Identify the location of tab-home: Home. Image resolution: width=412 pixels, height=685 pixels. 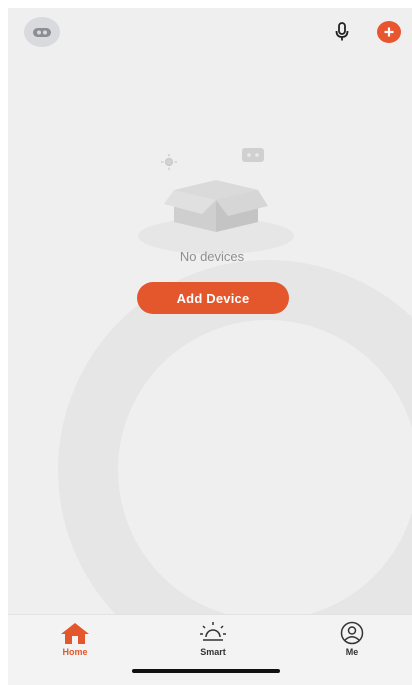
(75, 643).